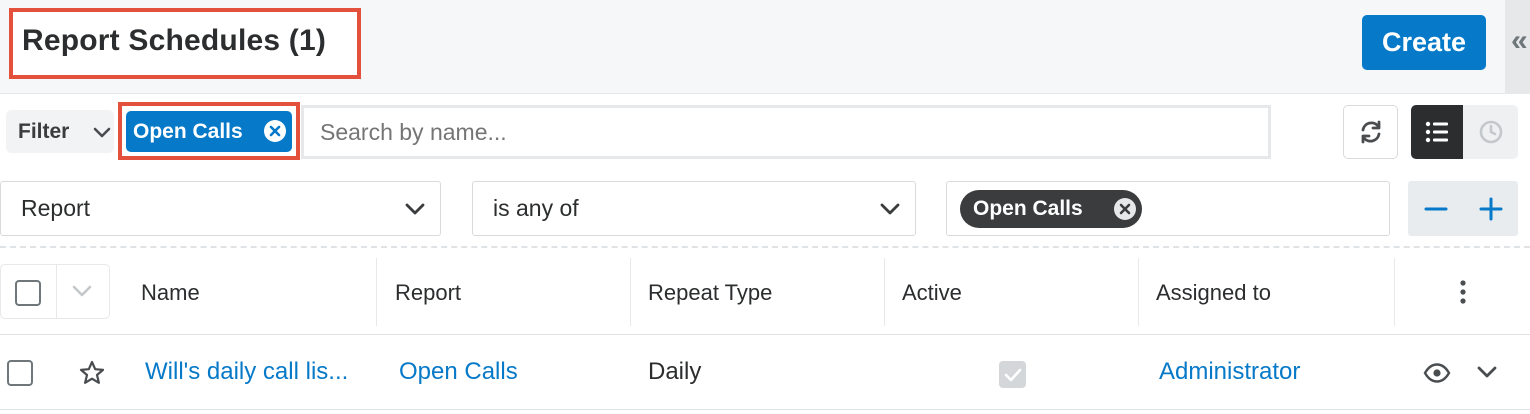 This screenshot has height=414, width=1530. I want to click on header-divider, so click(765, 93).